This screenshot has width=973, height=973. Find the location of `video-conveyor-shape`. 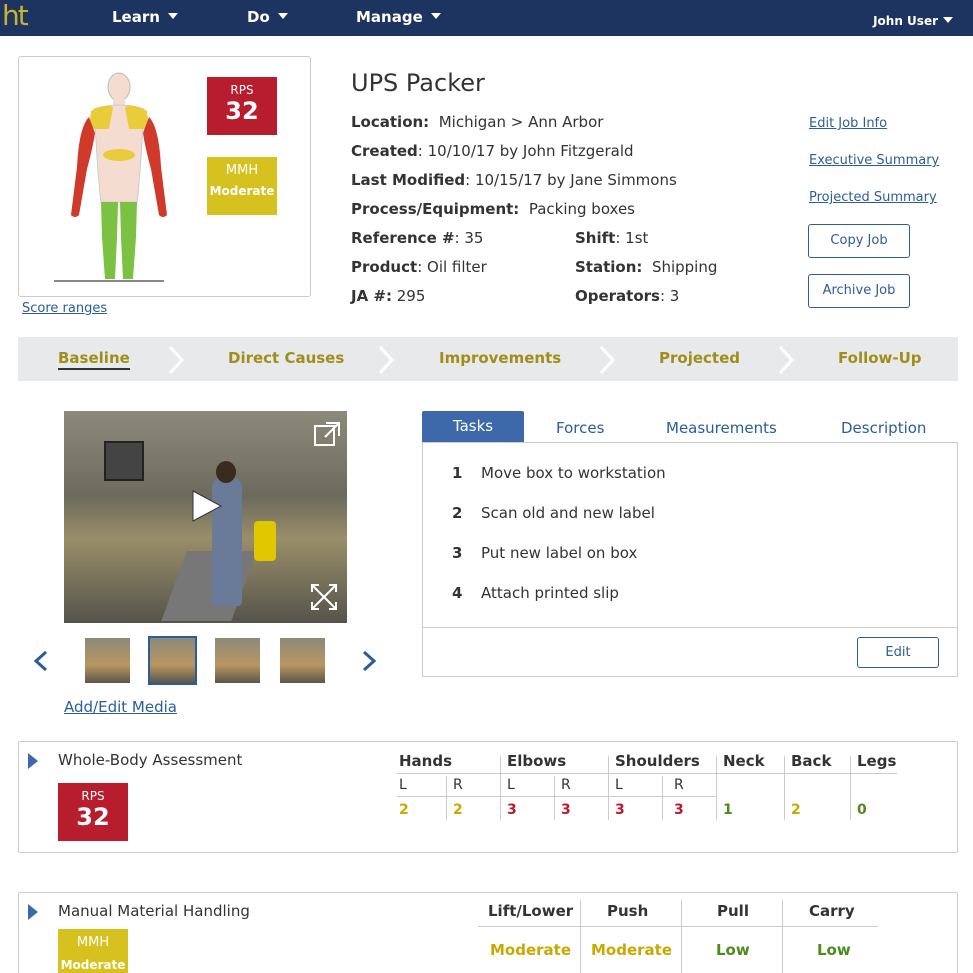

video-conveyor-shape is located at coordinates (209, 586).